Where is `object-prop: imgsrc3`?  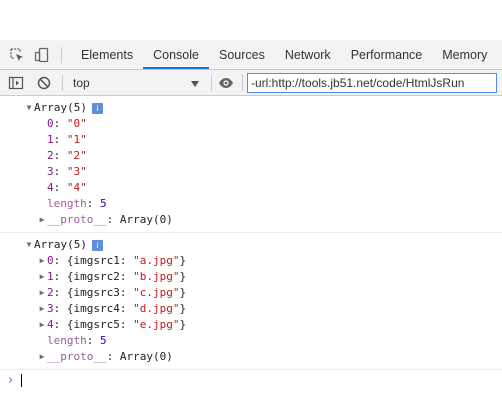
object-prop: imgsrc3 is located at coordinates (96, 292).